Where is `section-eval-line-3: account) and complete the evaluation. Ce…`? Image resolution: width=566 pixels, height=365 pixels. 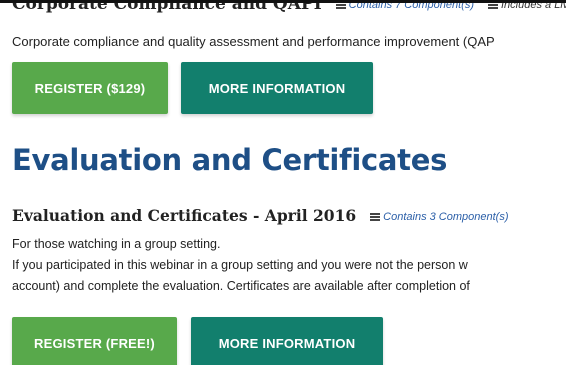 section-eval-line-3: account) and complete the evaluation. Ce… is located at coordinates (241, 286).